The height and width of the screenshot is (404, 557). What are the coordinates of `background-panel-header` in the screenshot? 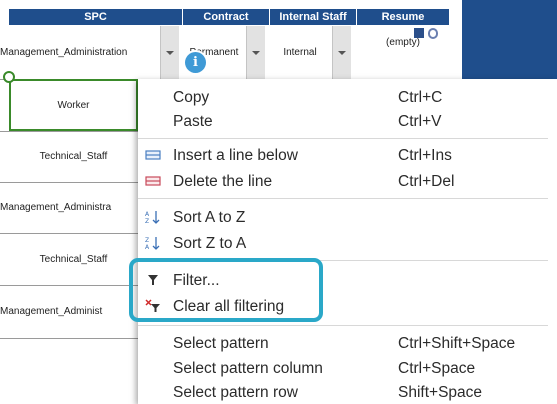 It's located at (509, 41).